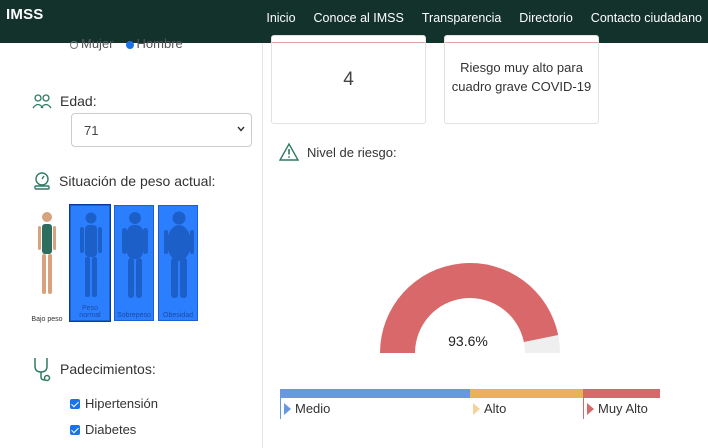 This screenshot has height=448, width=708. Describe the element at coordinates (42, 181) in the screenshot. I see `scale-icon` at that location.